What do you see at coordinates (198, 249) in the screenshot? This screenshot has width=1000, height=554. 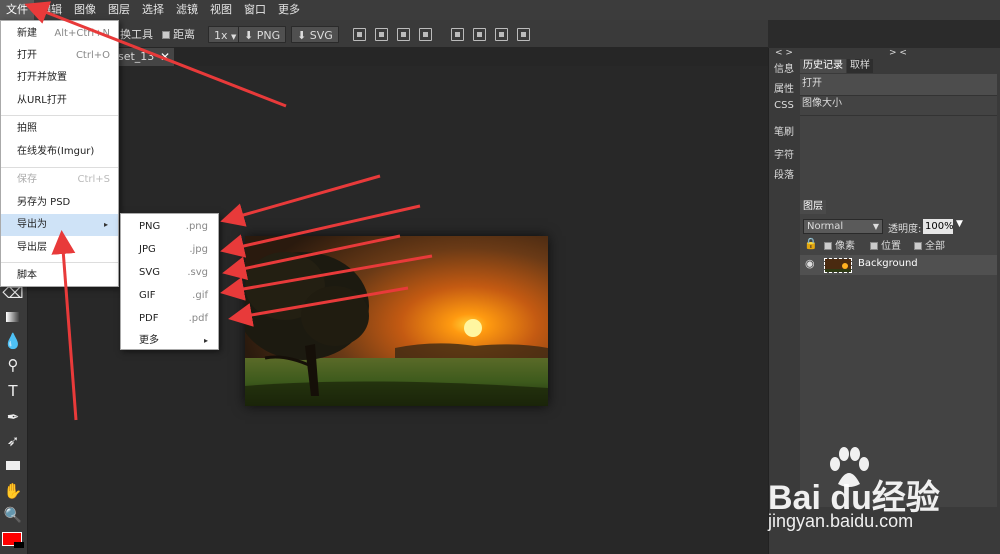 I see `extension-label: .jpg` at bounding box center [198, 249].